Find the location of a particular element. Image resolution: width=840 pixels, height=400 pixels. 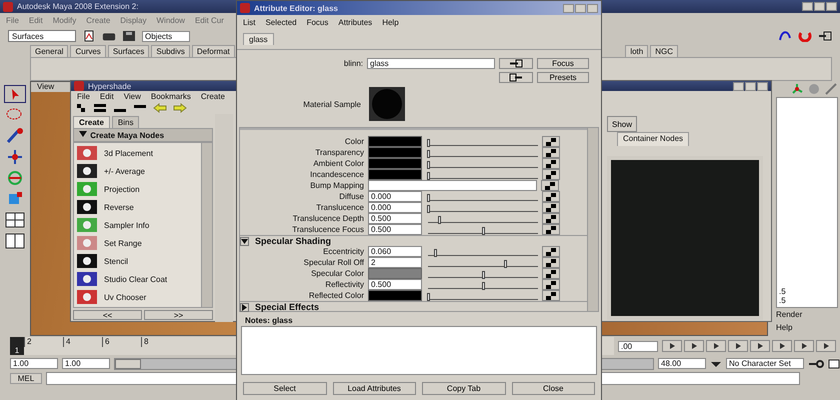

dialog-button: Load Attributes is located at coordinates (374, 388).